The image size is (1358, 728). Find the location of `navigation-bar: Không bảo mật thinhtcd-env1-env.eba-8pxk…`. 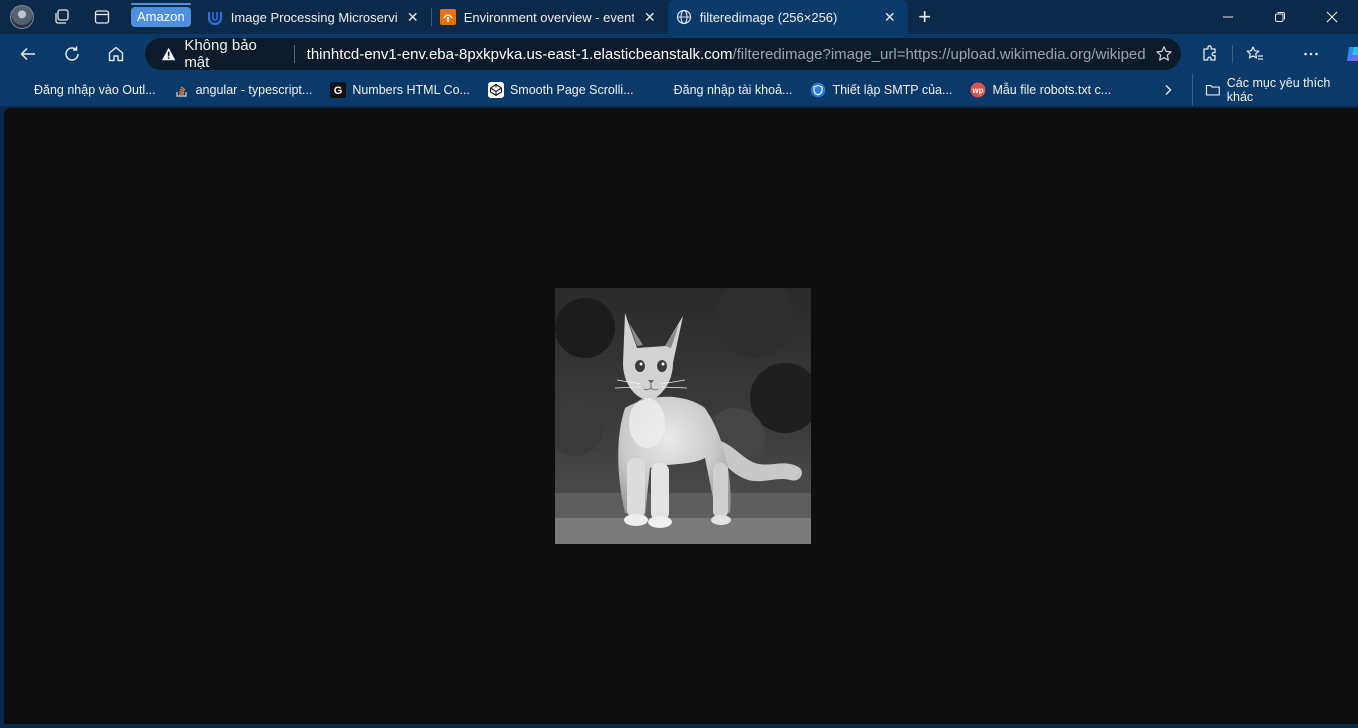

navigation-bar: Không bảo mật thinhtcd-env1-env.eba-8pxk… is located at coordinates (679, 54).